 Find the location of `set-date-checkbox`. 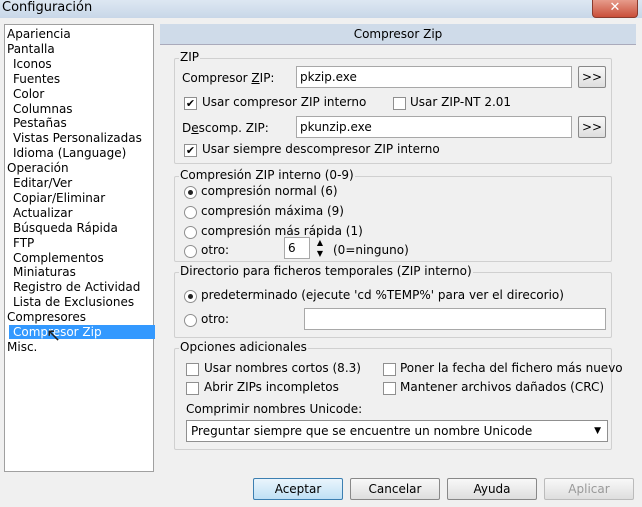

set-date-checkbox is located at coordinates (389, 369).